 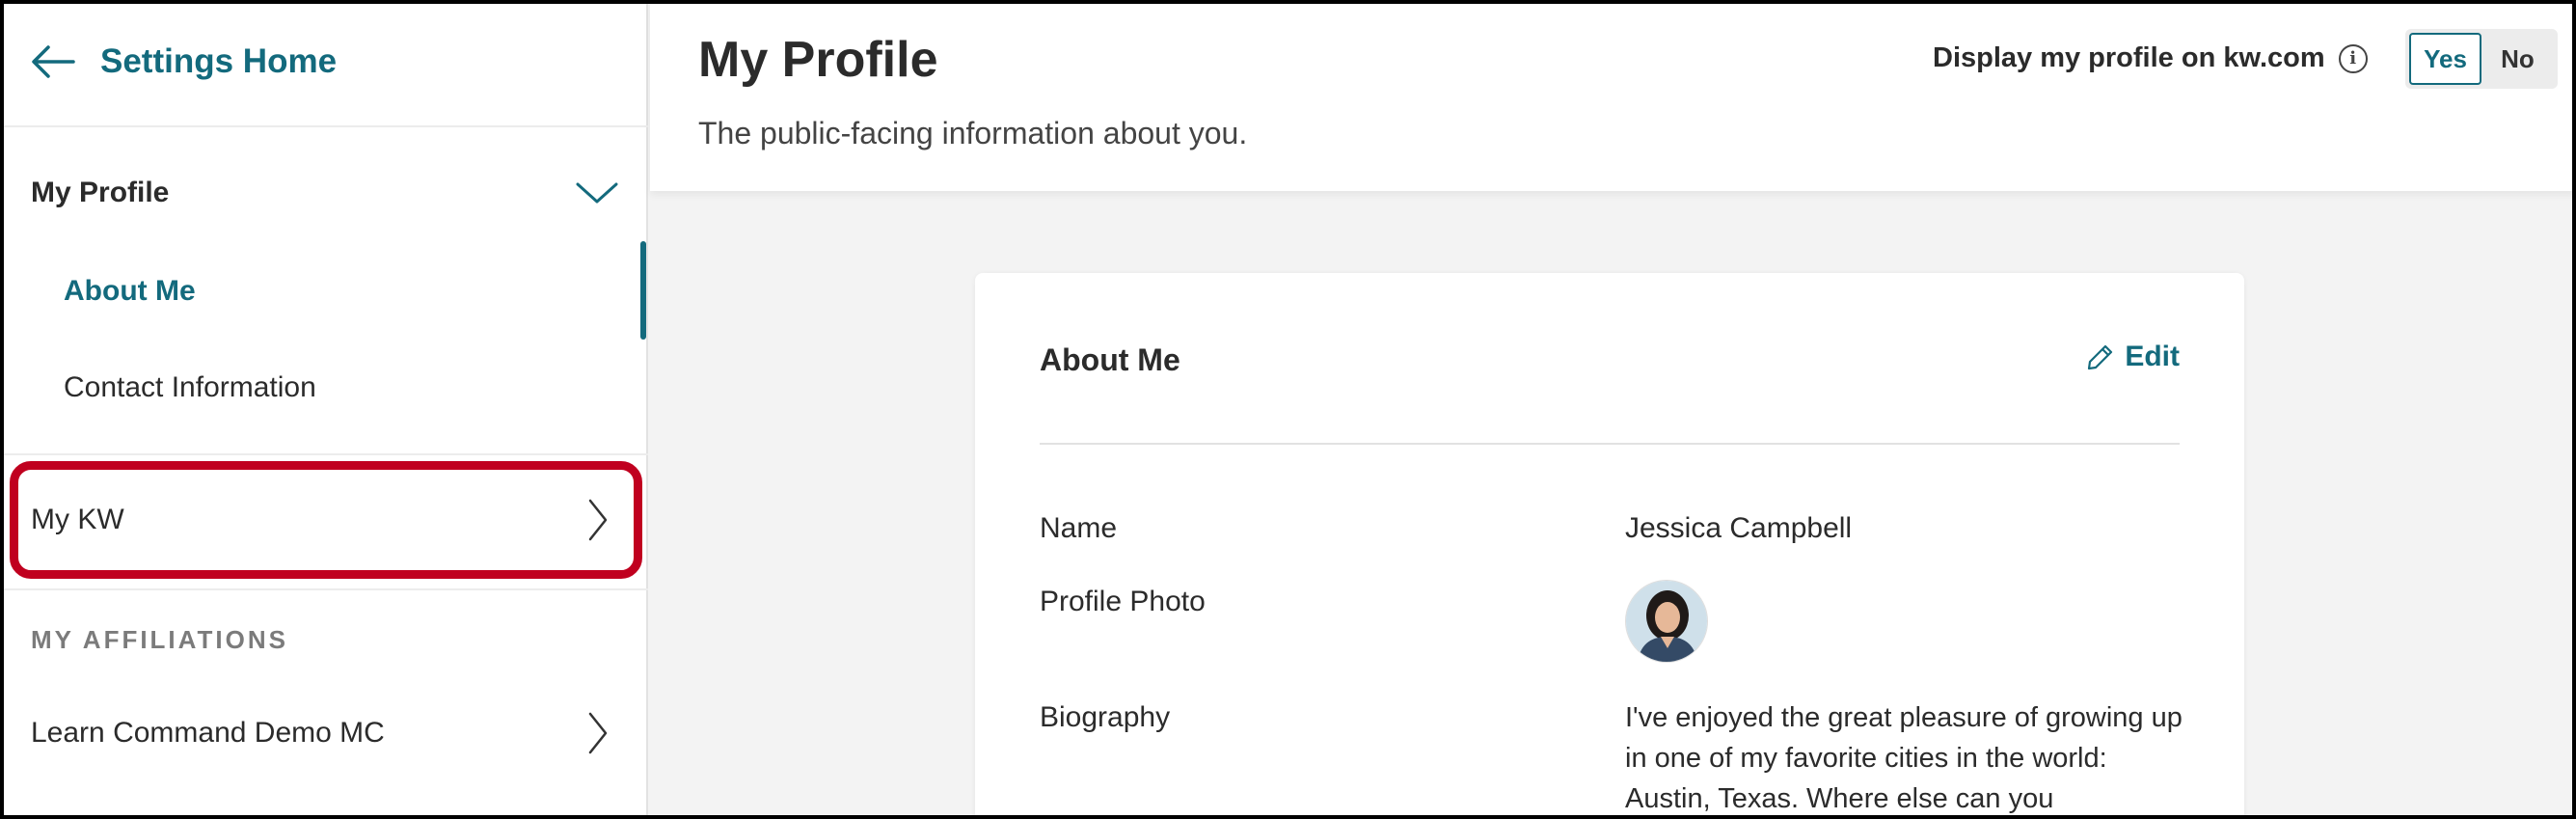 What do you see at coordinates (597, 193) in the screenshot?
I see `chevron-down-icon` at bounding box center [597, 193].